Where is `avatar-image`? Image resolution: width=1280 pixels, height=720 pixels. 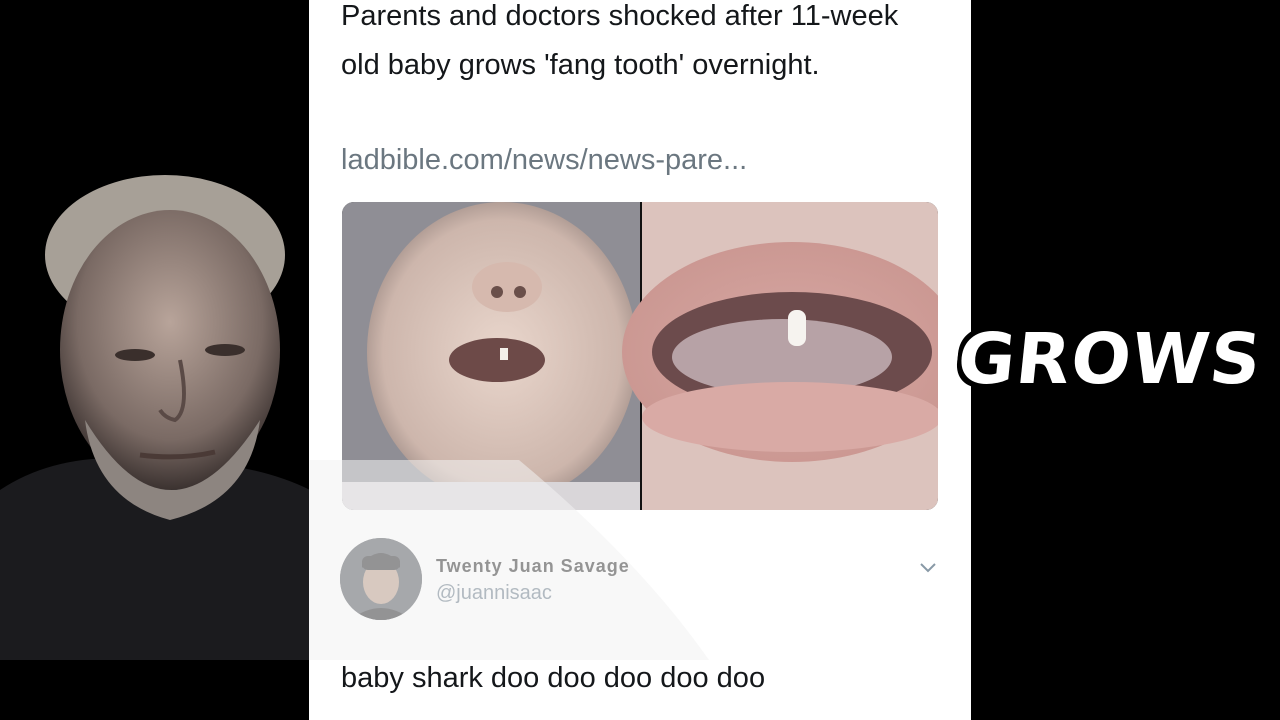 avatar-image is located at coordinates (381, 579).